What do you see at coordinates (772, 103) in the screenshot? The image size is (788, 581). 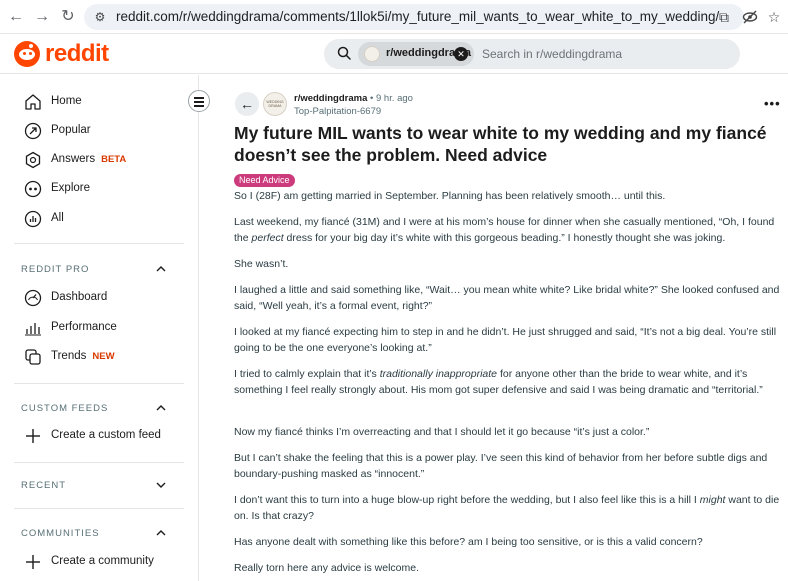 I see `more-options-icon: •••` at bounding box center [772, 103].